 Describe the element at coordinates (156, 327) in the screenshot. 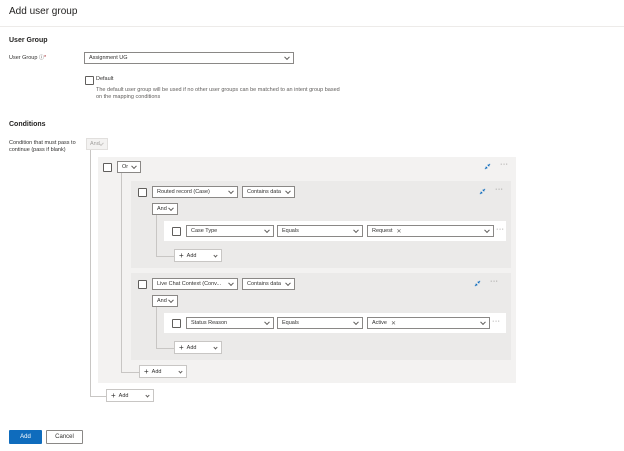

I see `condition-2-tree-line` at that location.